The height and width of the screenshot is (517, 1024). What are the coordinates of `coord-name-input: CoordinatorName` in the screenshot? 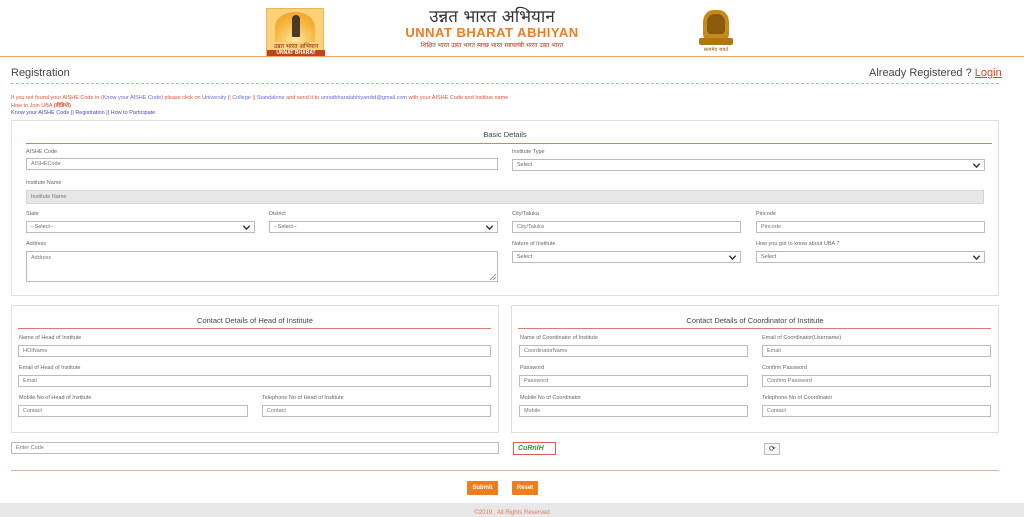 It's located at (633, 351).